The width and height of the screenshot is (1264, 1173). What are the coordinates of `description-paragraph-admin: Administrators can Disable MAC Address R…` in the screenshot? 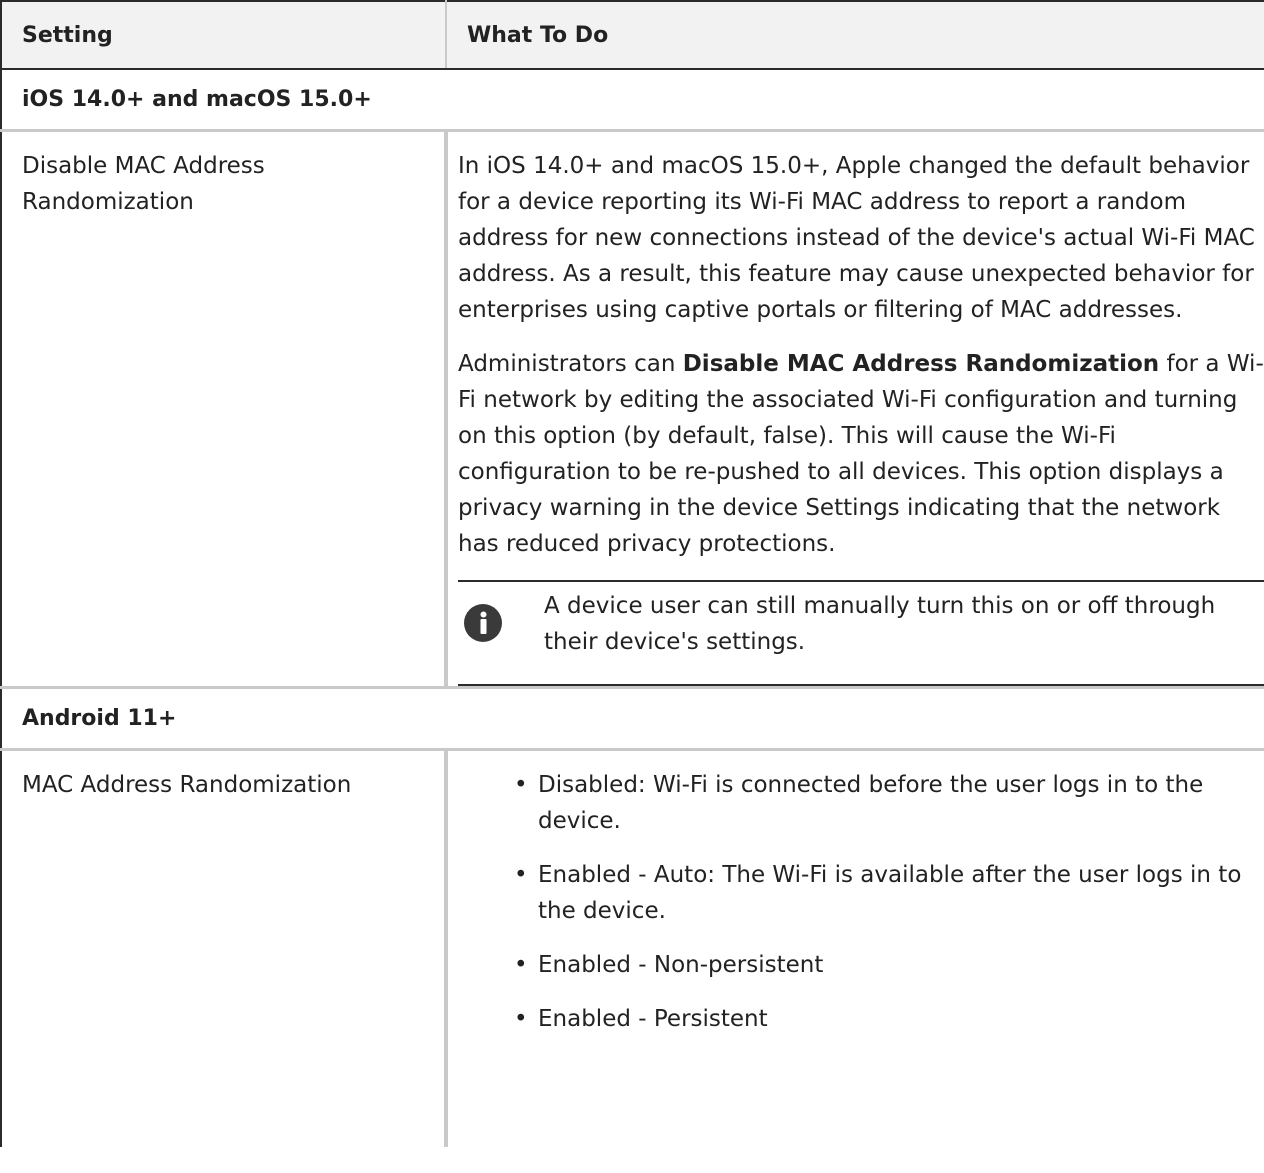 It's located at (861, 454).